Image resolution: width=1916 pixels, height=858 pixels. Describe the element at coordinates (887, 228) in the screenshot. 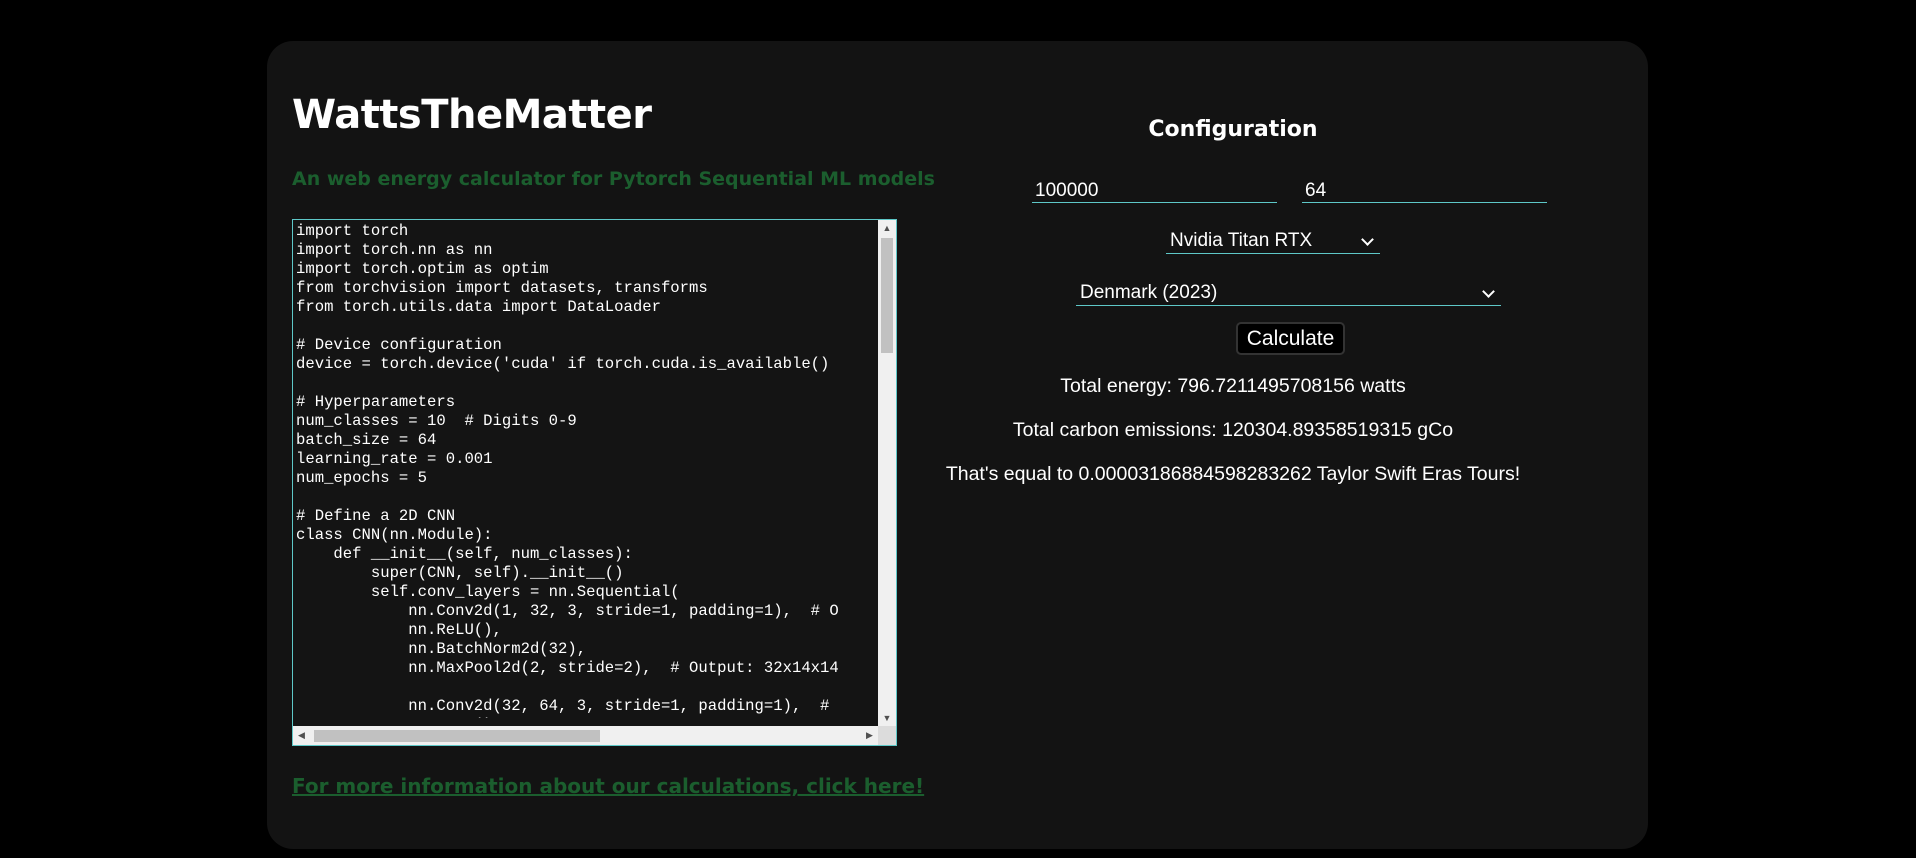

I see `scroll-up-arrow-icon: ▲` at that location.